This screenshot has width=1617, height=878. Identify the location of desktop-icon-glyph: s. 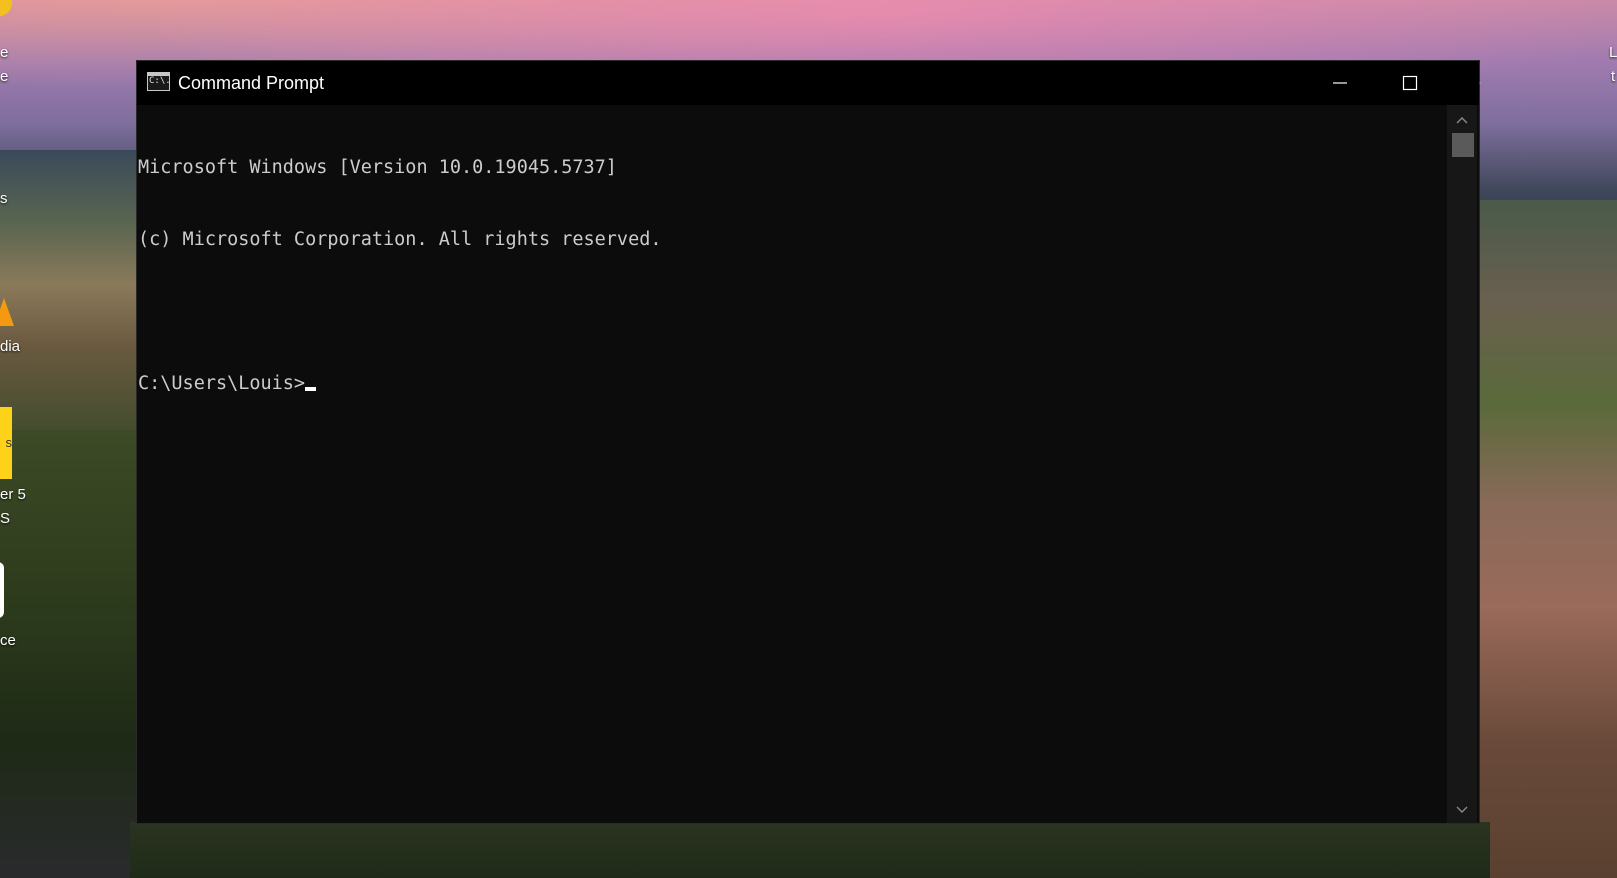
(9, 442).